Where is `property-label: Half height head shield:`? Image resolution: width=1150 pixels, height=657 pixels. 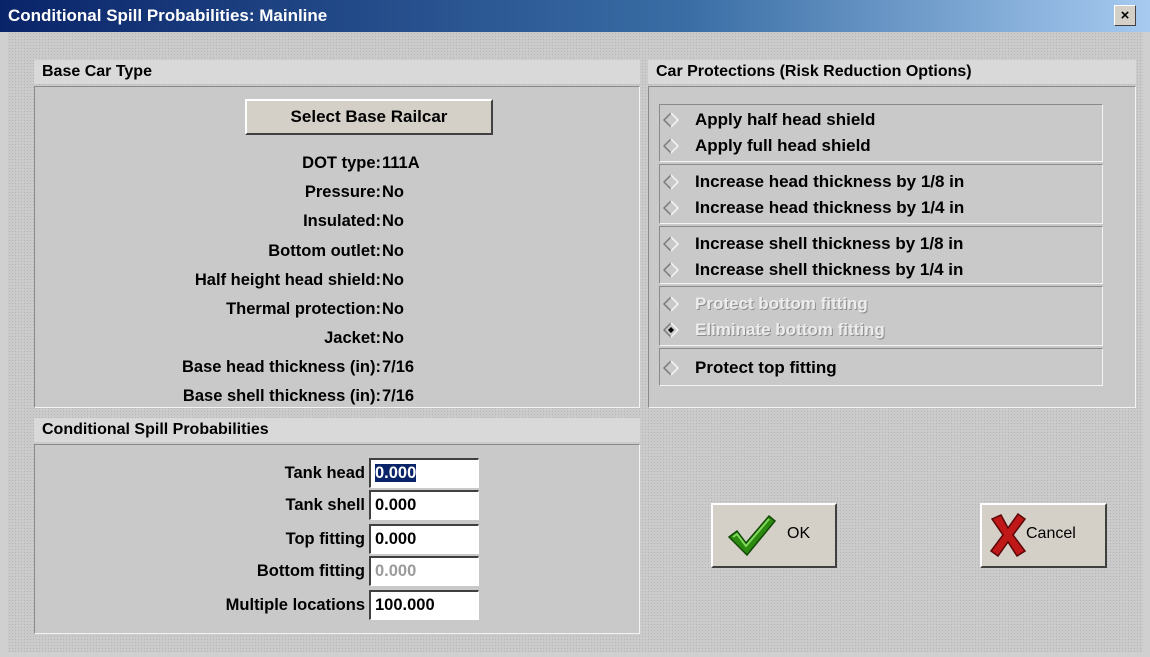 property-label: Half height head shield: is located at coordinates (287, 280).